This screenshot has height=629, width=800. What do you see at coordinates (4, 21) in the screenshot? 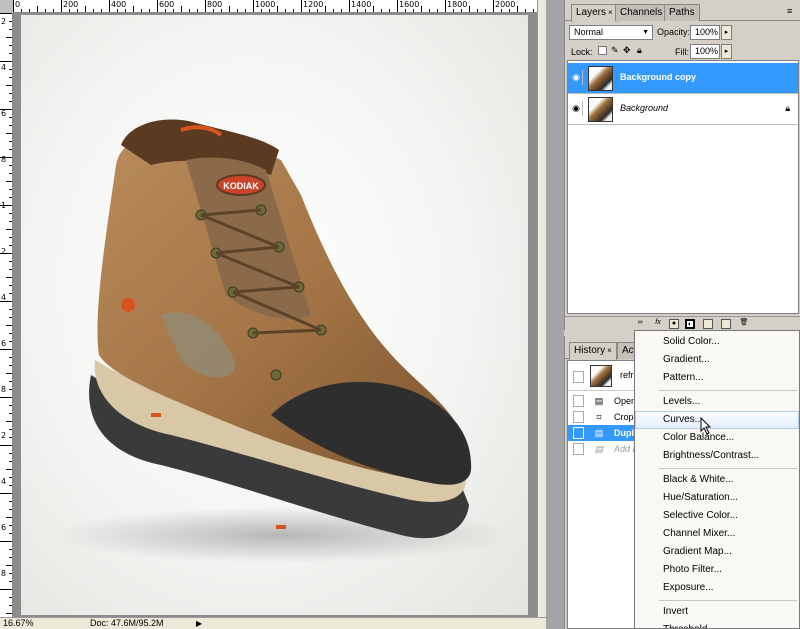
I see `ruler-label: 2` at bounding box center [4, 21].